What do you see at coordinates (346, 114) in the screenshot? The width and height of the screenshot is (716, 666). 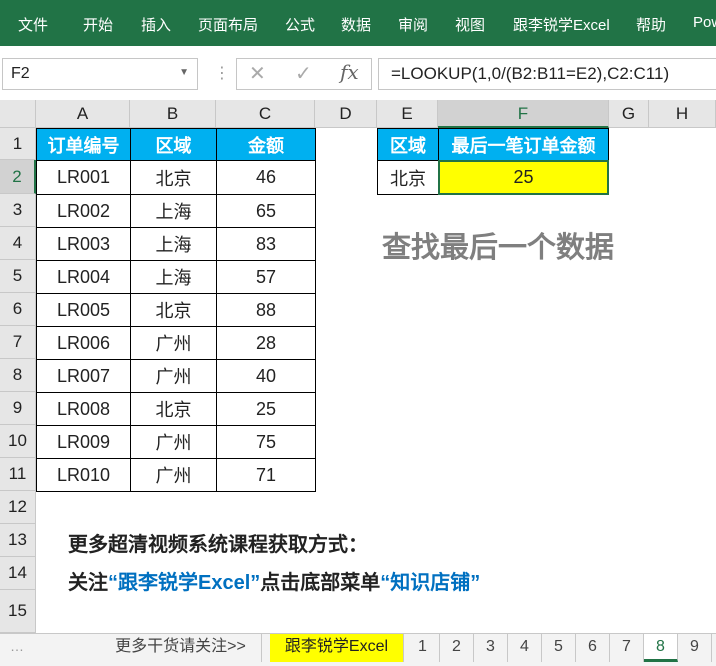 I see `column-header-d: D` at bounding box center [346, 114].